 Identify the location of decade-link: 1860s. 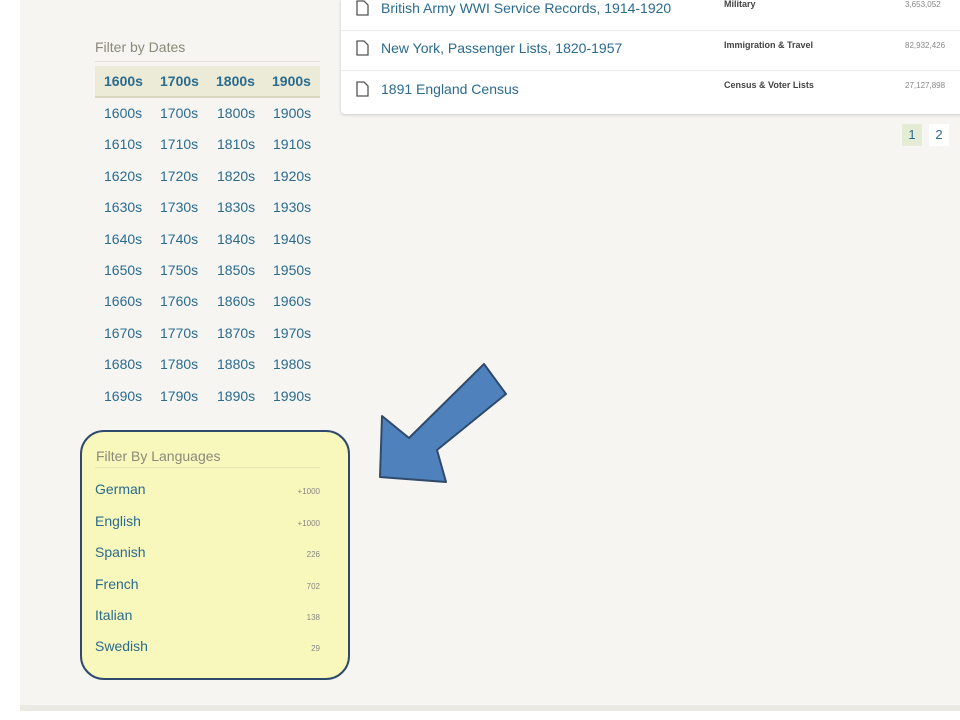
(236, 301).